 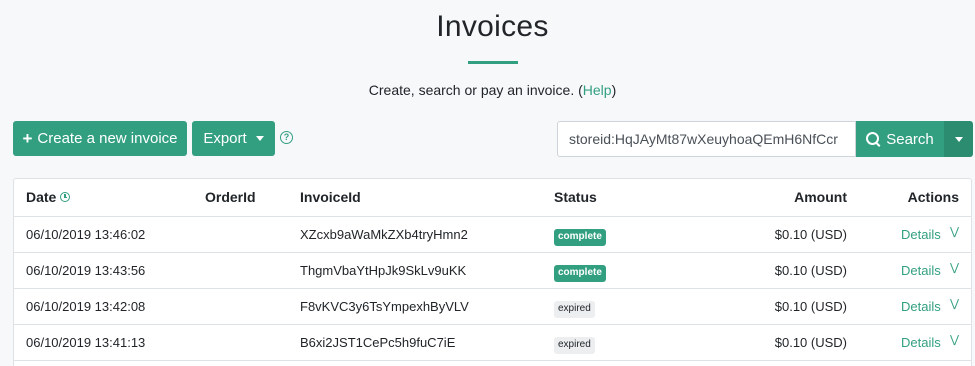 I want to click on search-input, so click(x=706, y=139).